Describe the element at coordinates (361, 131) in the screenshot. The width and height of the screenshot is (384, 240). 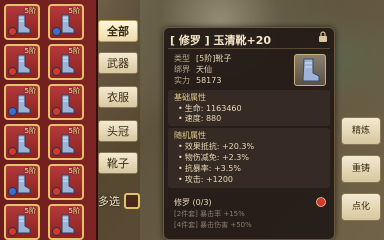
I see `refine-button: 精炼` at that location.